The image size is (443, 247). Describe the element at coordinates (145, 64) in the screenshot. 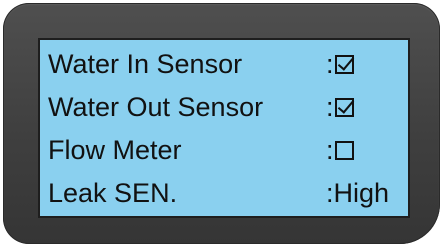

I see `water-in-sensor-label: Water In Sensor` at that location.